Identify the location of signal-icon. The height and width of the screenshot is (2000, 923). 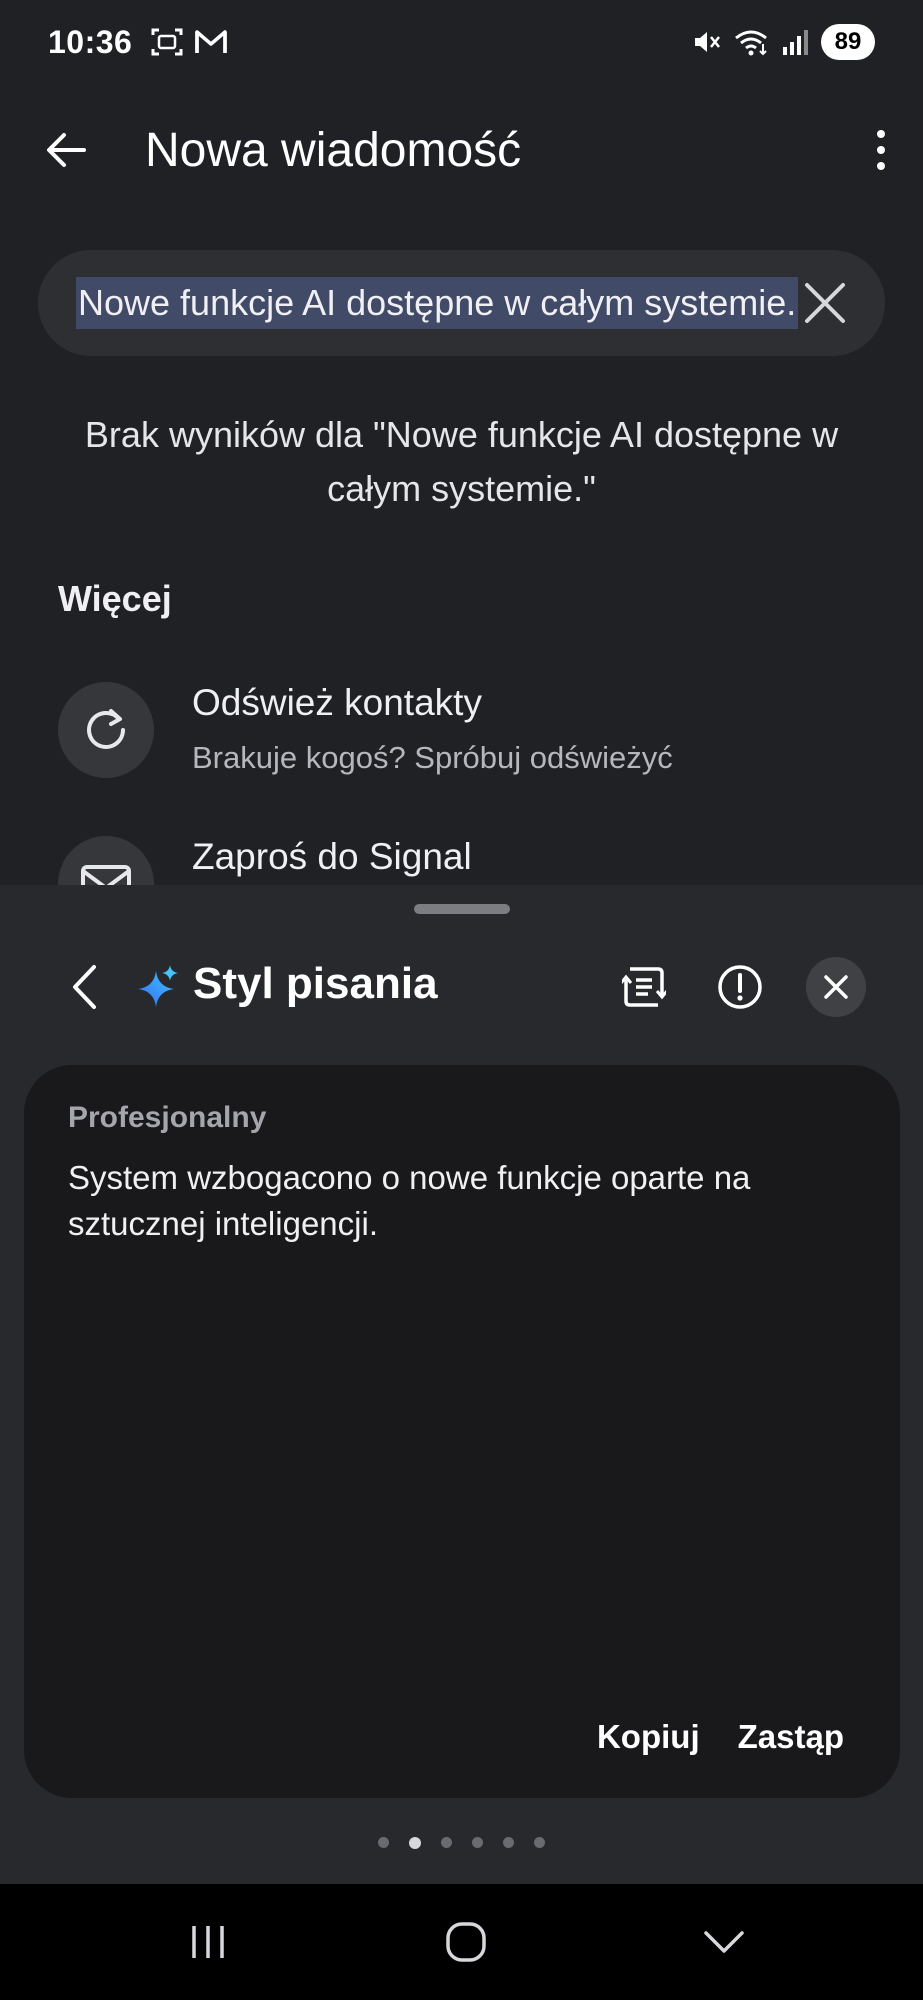
(795, 42).